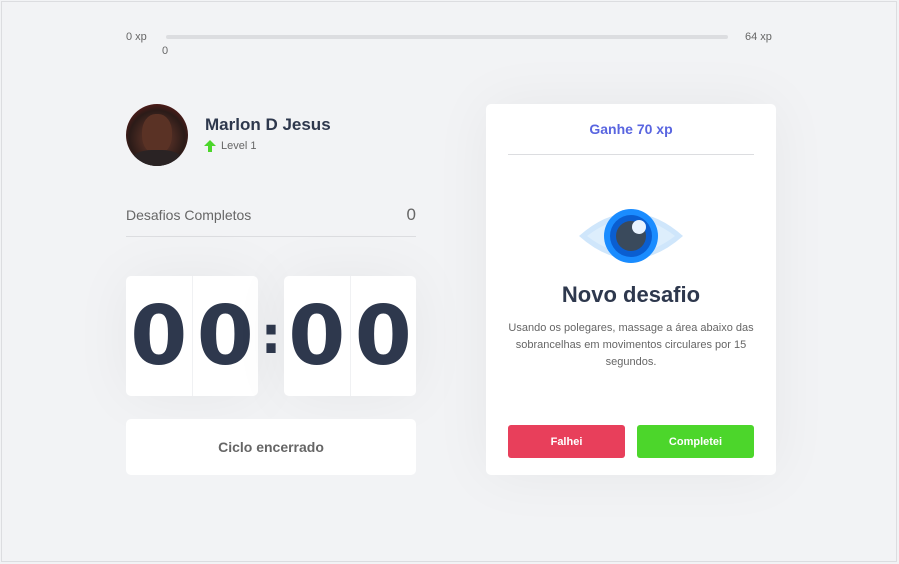 Image resolution: width=899 pixels, height=564 pixels. I want to click on cycle-ended-button: Ciclo encerrado, so click(271, 447).